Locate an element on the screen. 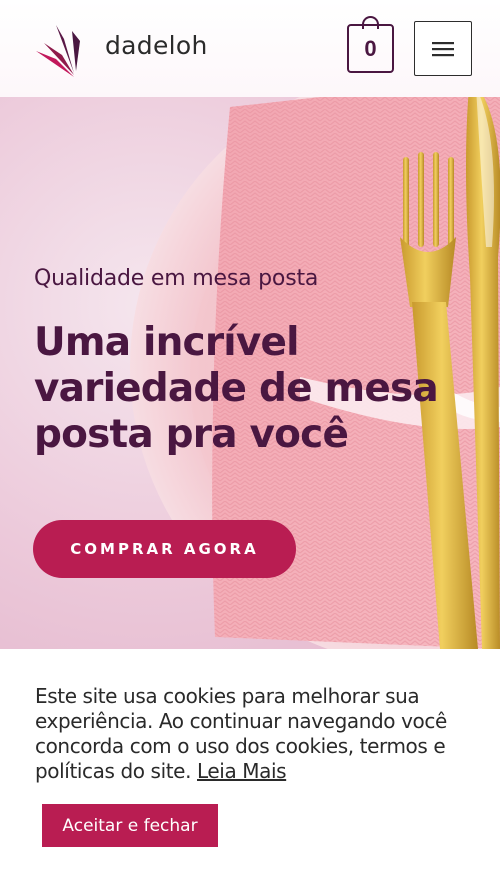 The image size is (500, 889). hero-subtitle: Qualidade em mesa posta is located at coordinates (176, 278).